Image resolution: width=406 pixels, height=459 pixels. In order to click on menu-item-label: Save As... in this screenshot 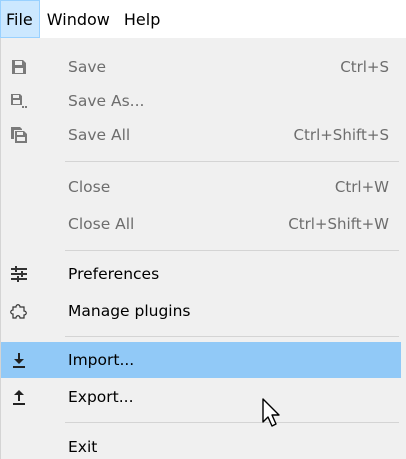, I will do `click(106, 101)`.